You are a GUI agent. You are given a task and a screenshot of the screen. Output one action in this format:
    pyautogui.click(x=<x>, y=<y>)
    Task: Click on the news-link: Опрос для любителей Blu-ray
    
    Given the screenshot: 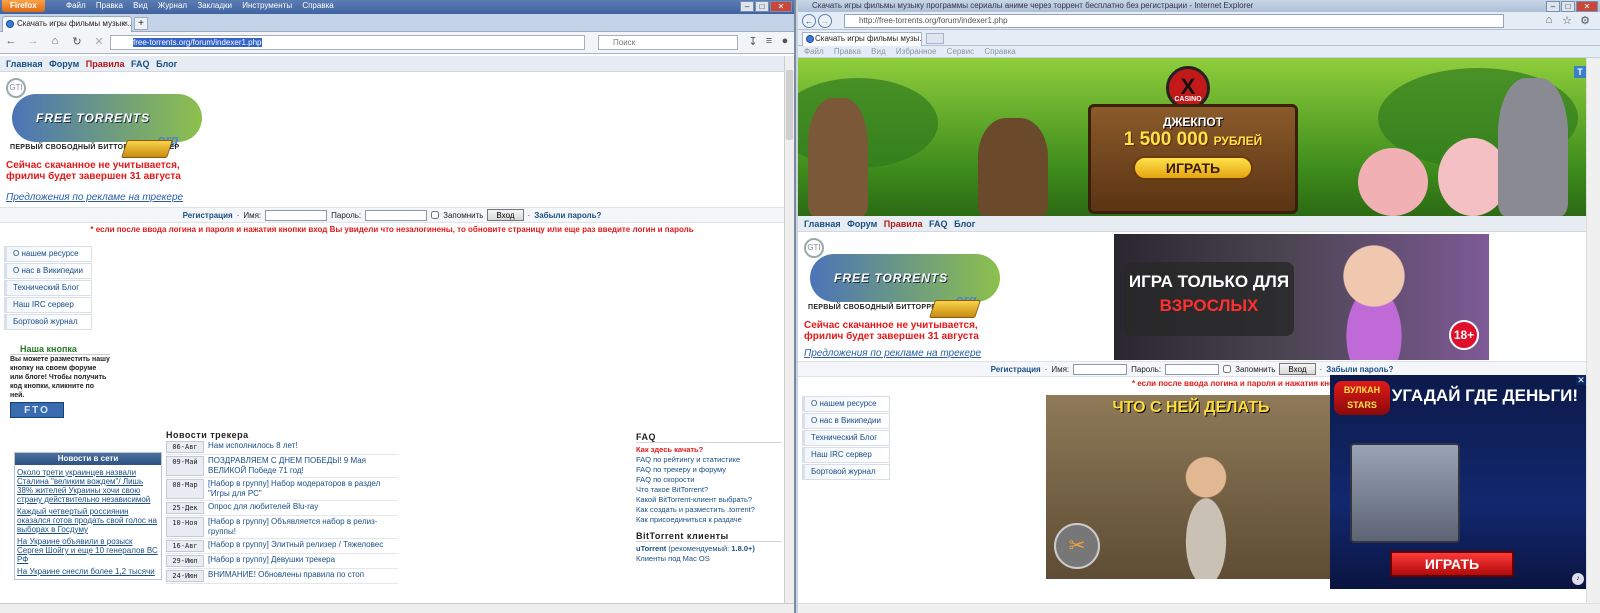 What is the action you would take?
    pyautogui.click(x=300, y=508)
    